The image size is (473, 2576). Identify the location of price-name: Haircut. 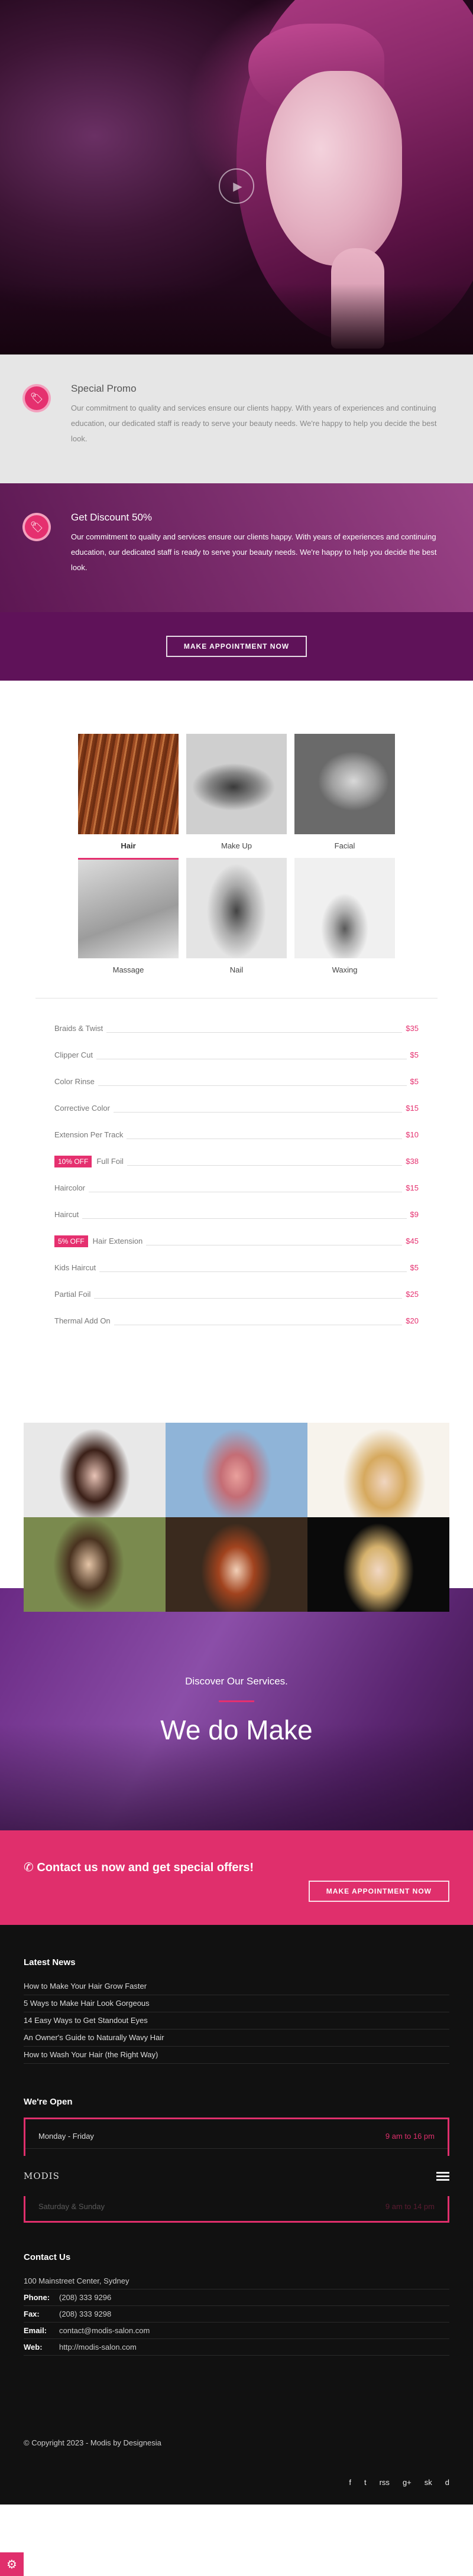
(66, 1214).